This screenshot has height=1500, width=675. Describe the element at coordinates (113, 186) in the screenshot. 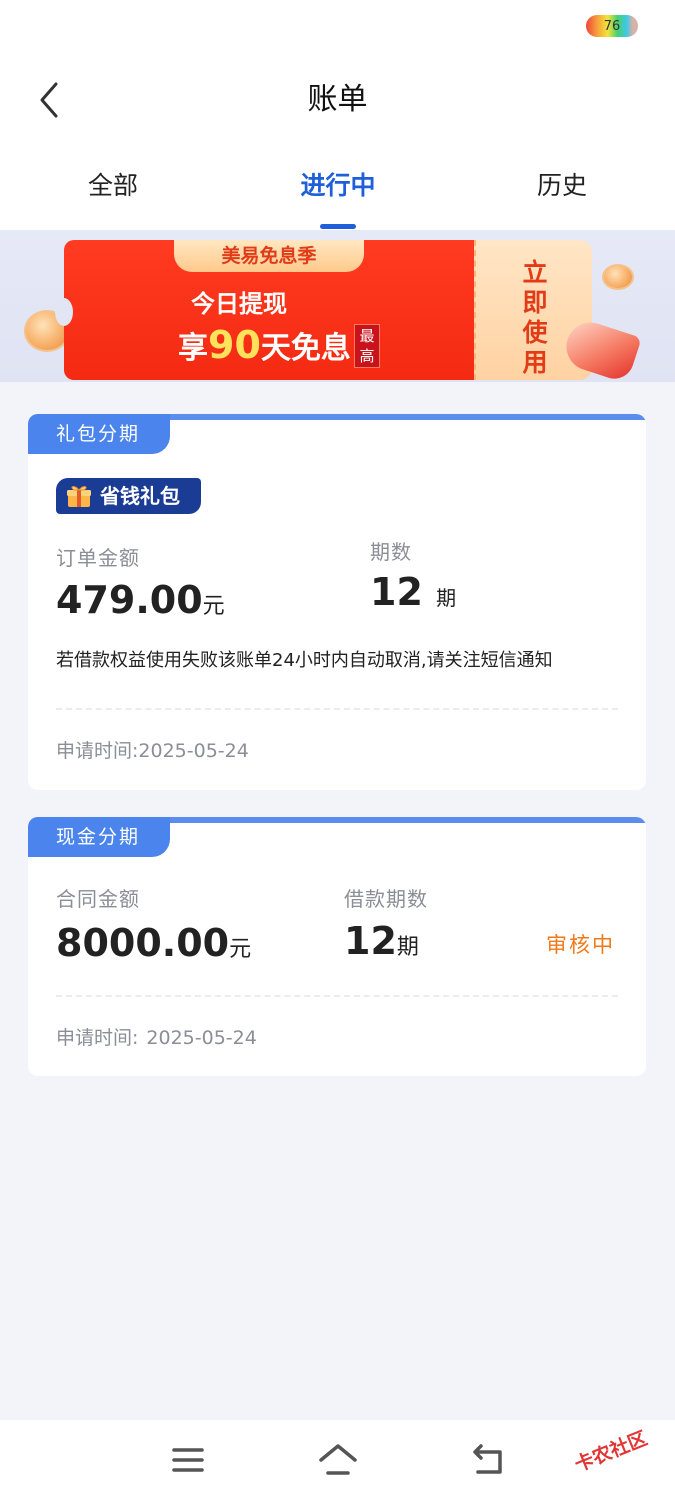

I see `tab-all: 全部` at that location.